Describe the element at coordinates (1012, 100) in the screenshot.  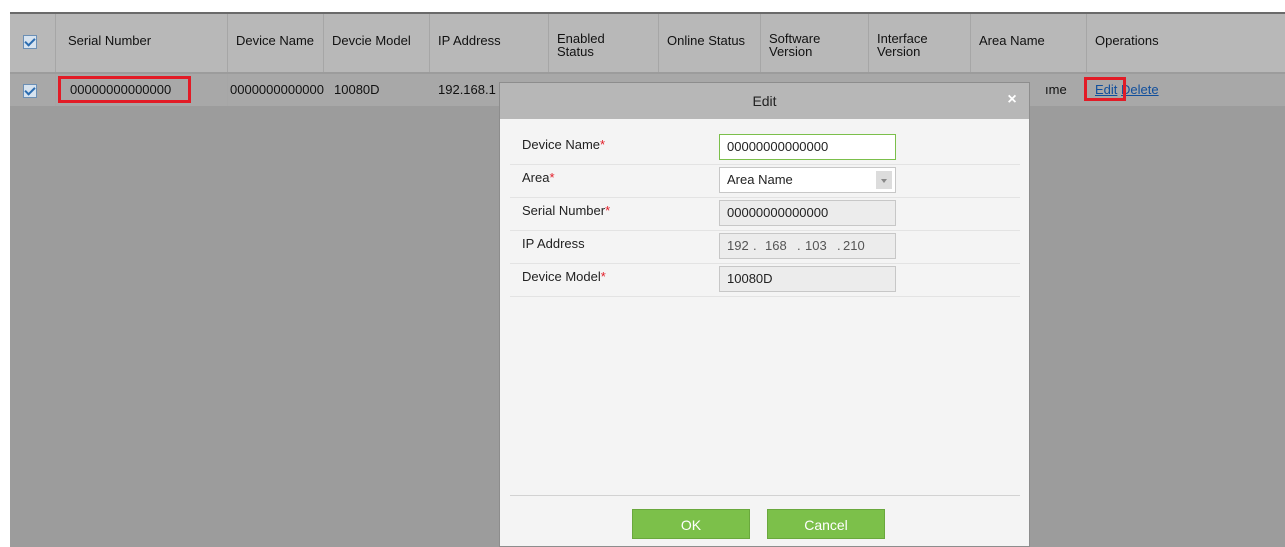
I see `close-icon: ×` at that location.